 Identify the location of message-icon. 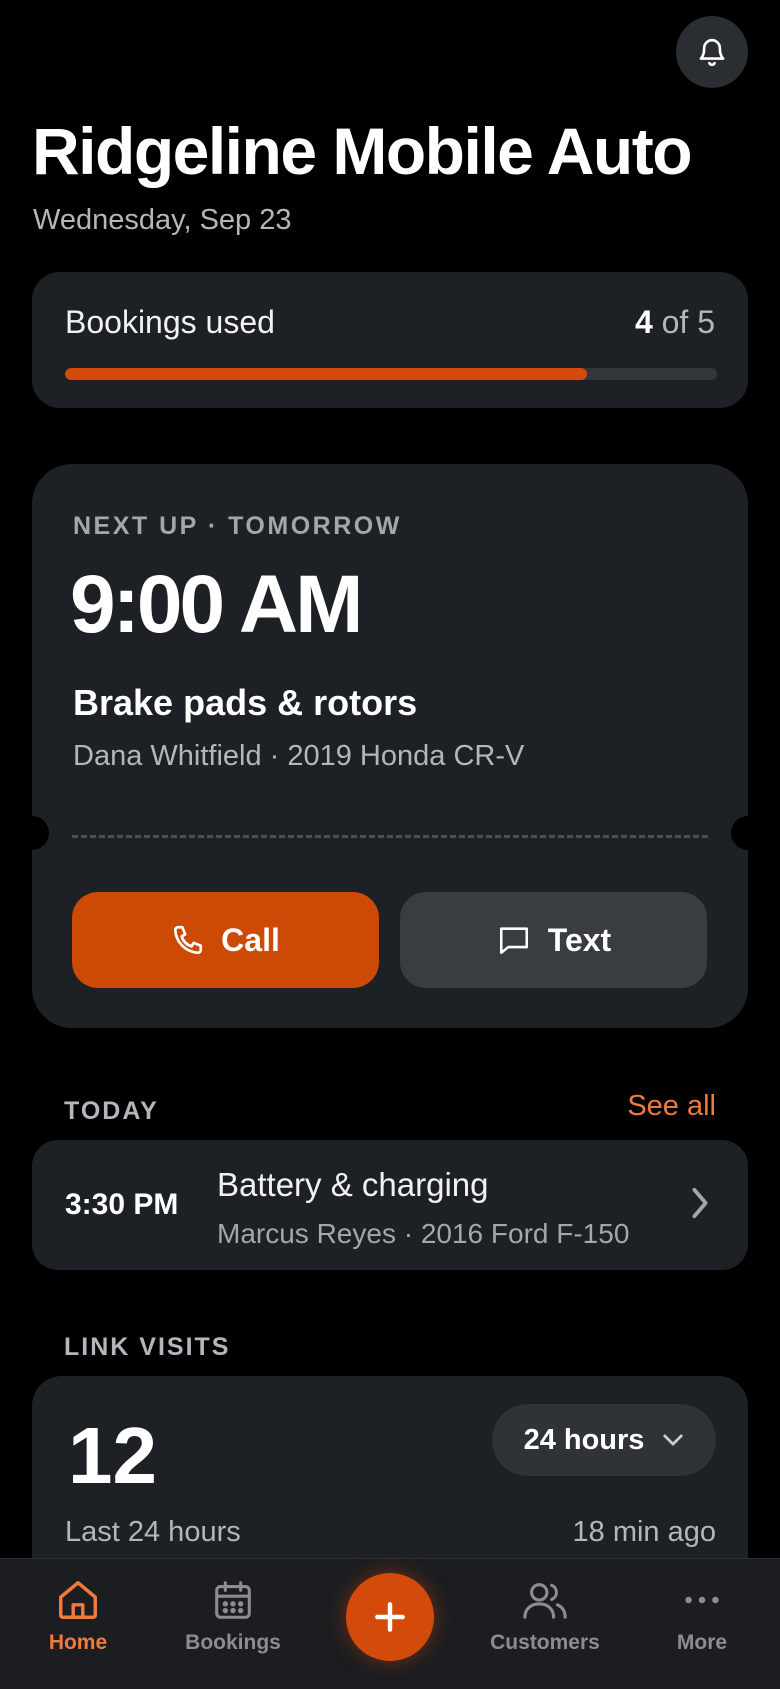
(513, 941).